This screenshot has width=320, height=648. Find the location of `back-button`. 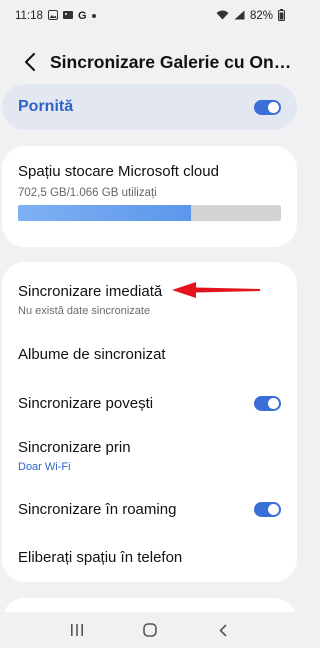

back-button is located at coordinates (30, 62).